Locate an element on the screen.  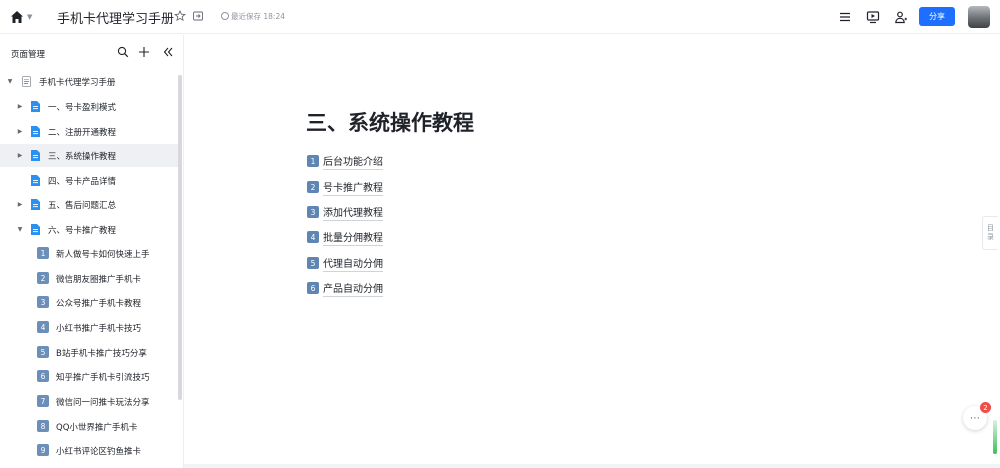
tree-child: 5 B站手机卡推广技巧分享 is located at coordinates (89, 352).